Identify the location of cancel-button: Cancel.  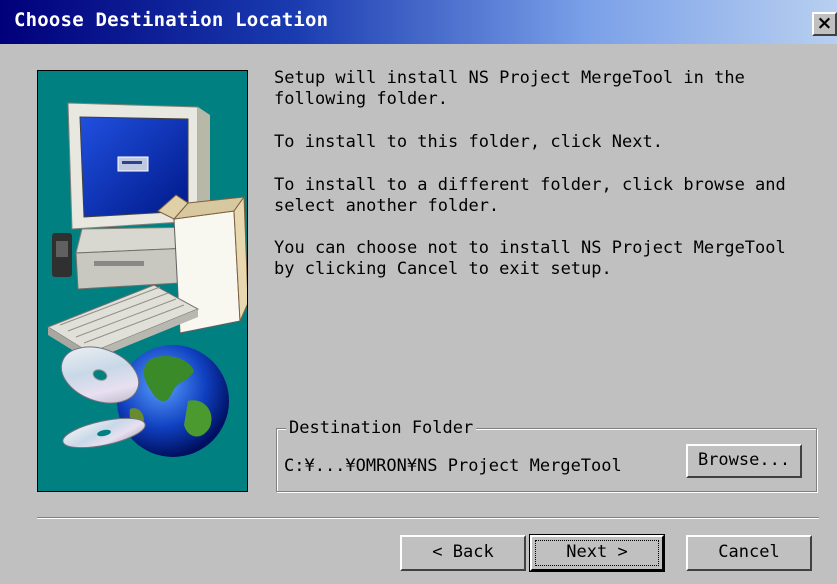
(749, 553).